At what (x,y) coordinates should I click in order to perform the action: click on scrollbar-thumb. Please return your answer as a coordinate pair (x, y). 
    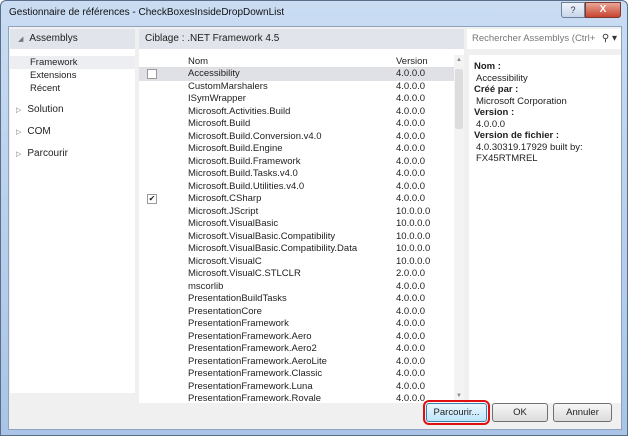
    Looking at the image, I should click on (459, 99).